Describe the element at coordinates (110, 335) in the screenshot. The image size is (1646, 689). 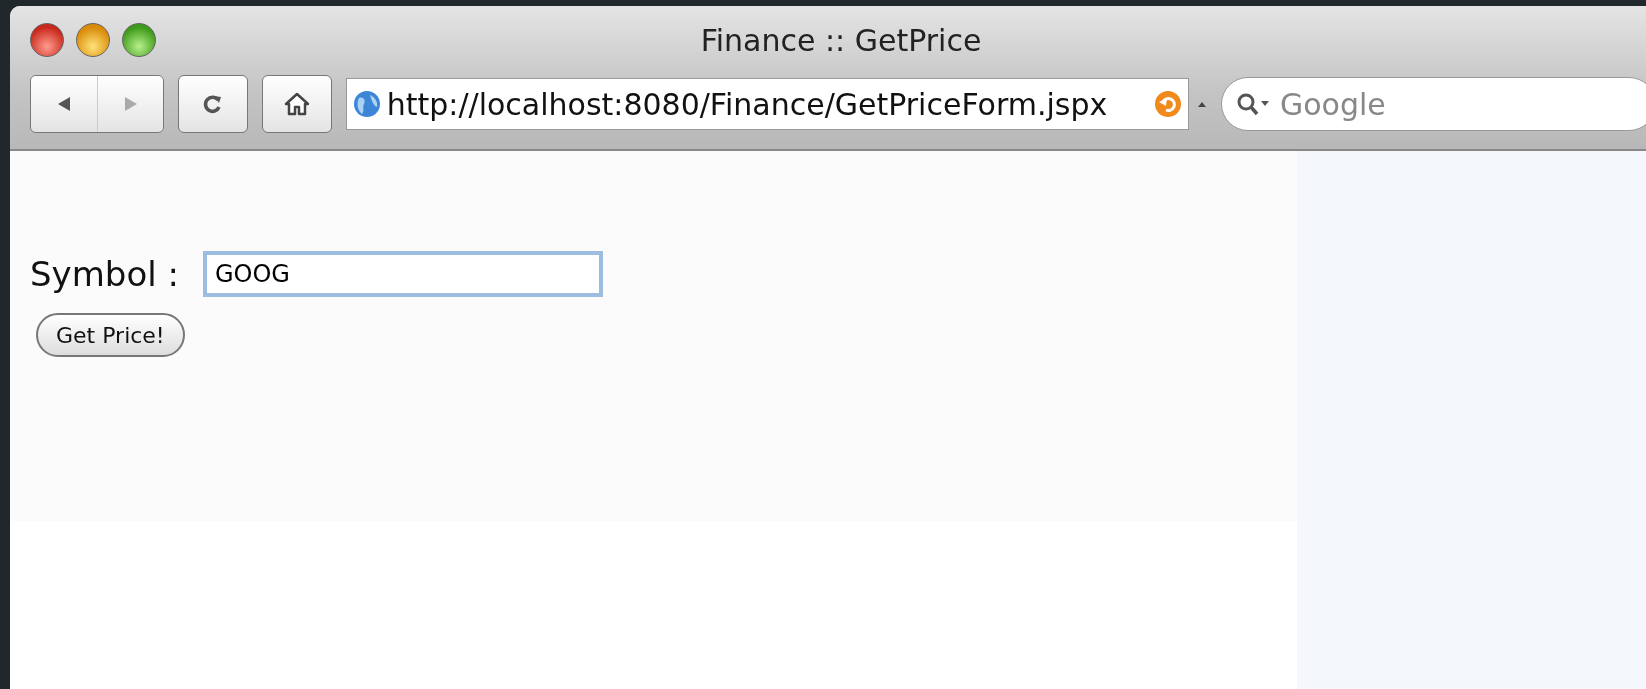
I see `get-price-button: Get Price!` at that location.